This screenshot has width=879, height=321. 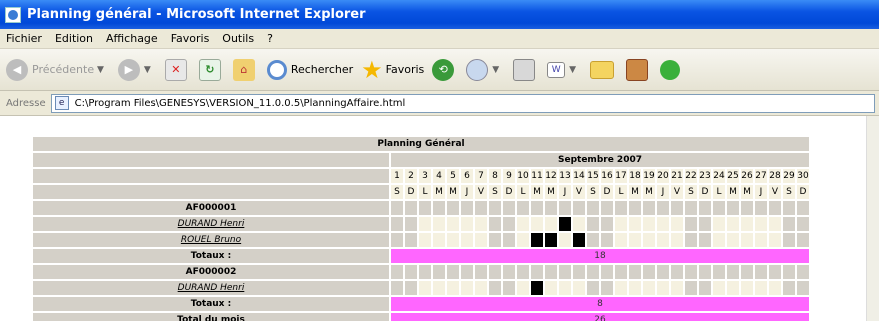 I want to click on refresh-icon: ↻, so click(x=209, y=69).